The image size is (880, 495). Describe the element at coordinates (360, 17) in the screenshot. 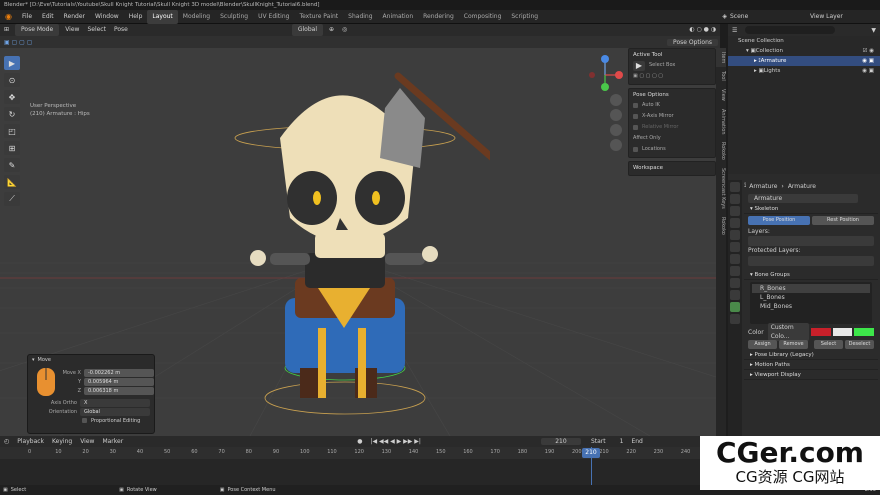

I see `tab-shading: Shading` at that location.